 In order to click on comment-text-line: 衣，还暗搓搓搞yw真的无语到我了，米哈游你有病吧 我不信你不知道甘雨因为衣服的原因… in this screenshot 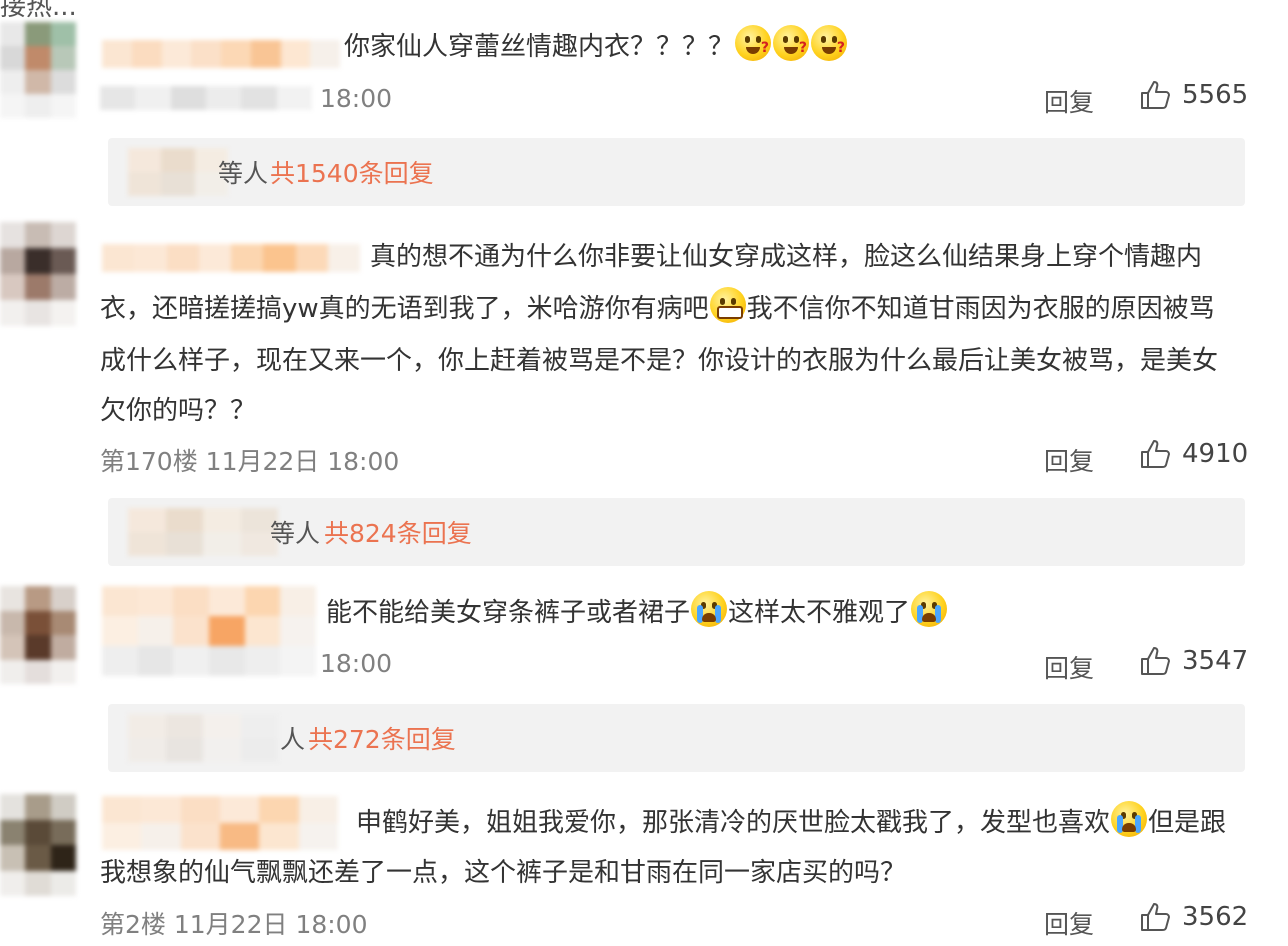, I will do `click(657, 309)`.